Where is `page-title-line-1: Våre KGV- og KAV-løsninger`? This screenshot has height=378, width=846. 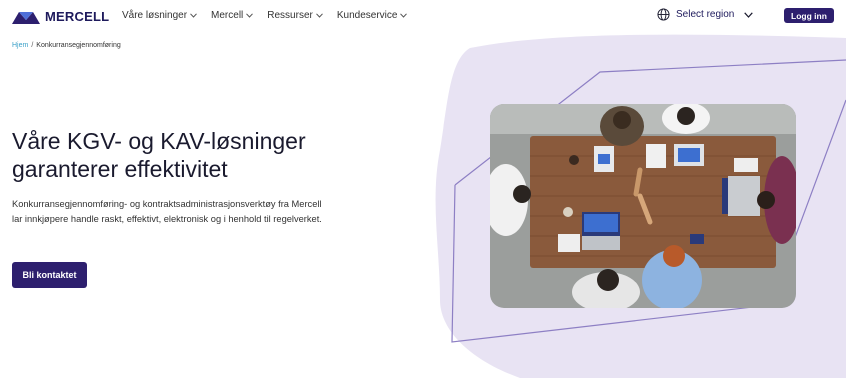
page-title-line-1: Våre KGV- og KAV-løsninger is located at coordinates (159, 141).